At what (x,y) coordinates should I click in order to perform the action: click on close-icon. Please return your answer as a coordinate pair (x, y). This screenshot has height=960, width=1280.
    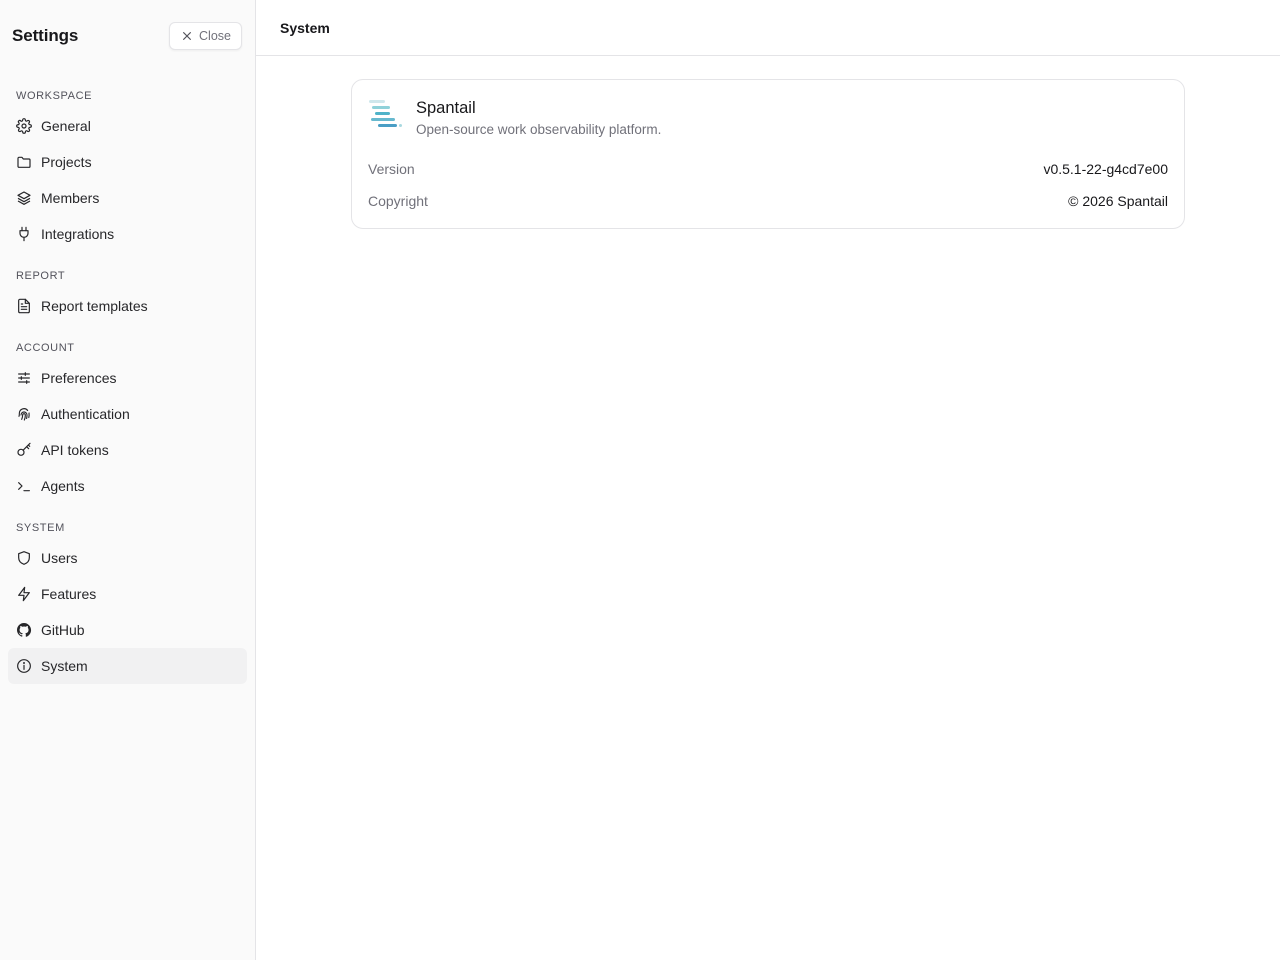
    Looking at the image, I should click on (187, 36).